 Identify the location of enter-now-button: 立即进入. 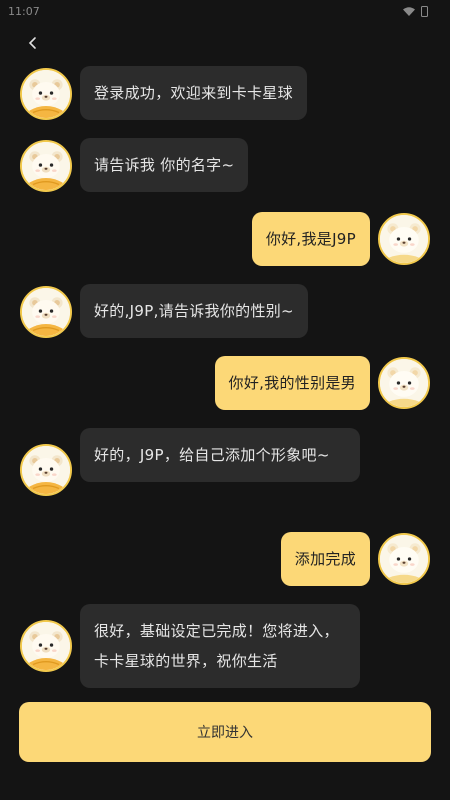
(225, 732).